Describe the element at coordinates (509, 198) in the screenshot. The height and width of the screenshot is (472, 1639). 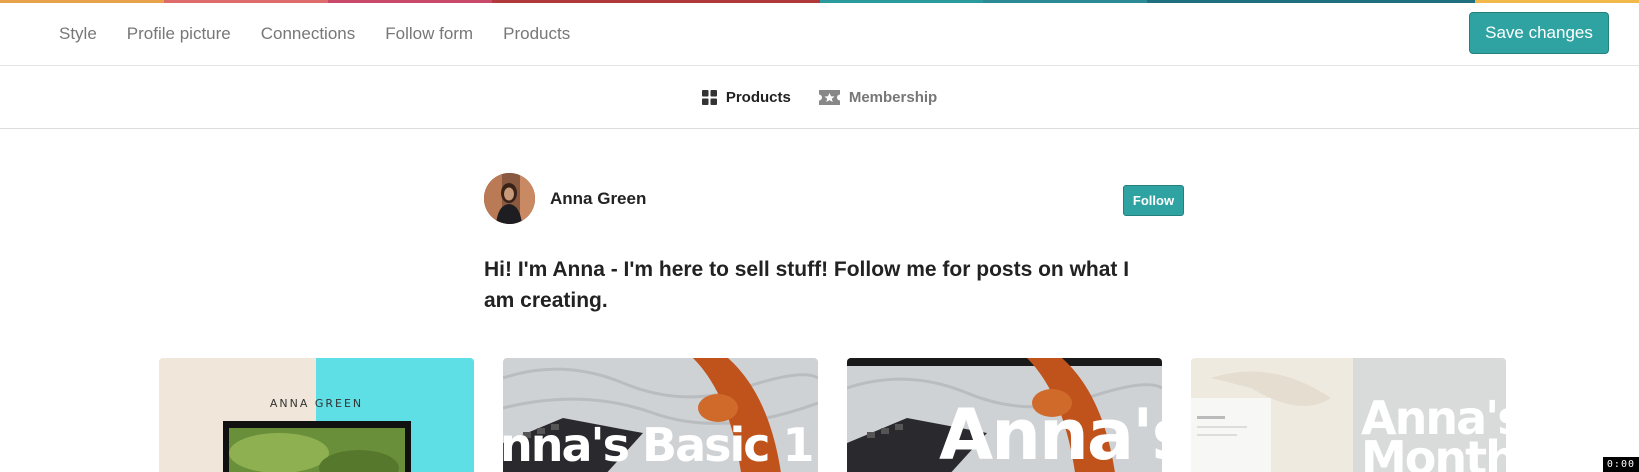
I see `avatar` at that location.